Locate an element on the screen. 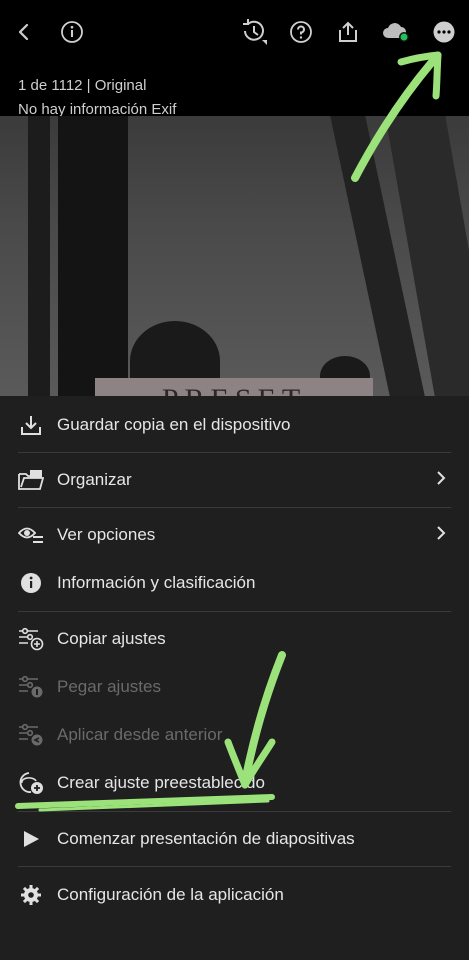 This screenshot has height=960, width=469. menu-item-app-settings: Configuración de la aplicación is located at coordinates (234, 895).